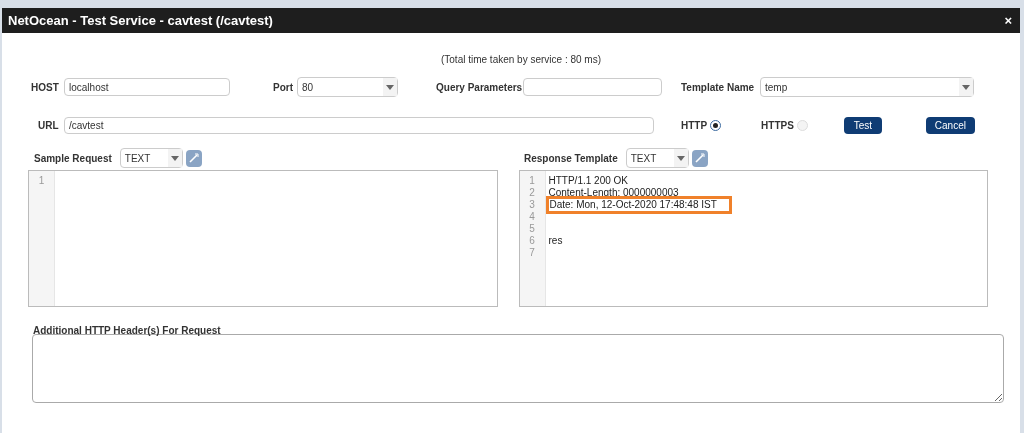  Describe the element at coordinates (532, 241) in the screenshot. I see `line-number: 6` at that location.